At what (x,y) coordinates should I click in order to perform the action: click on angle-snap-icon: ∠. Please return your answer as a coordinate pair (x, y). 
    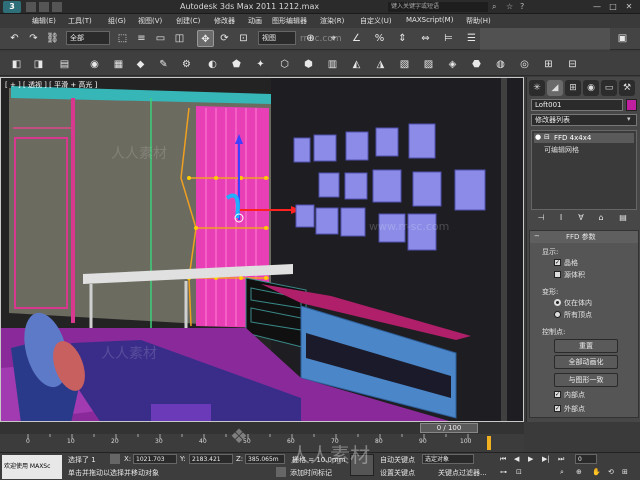
    Looking at the image, I should click on (356, 38).